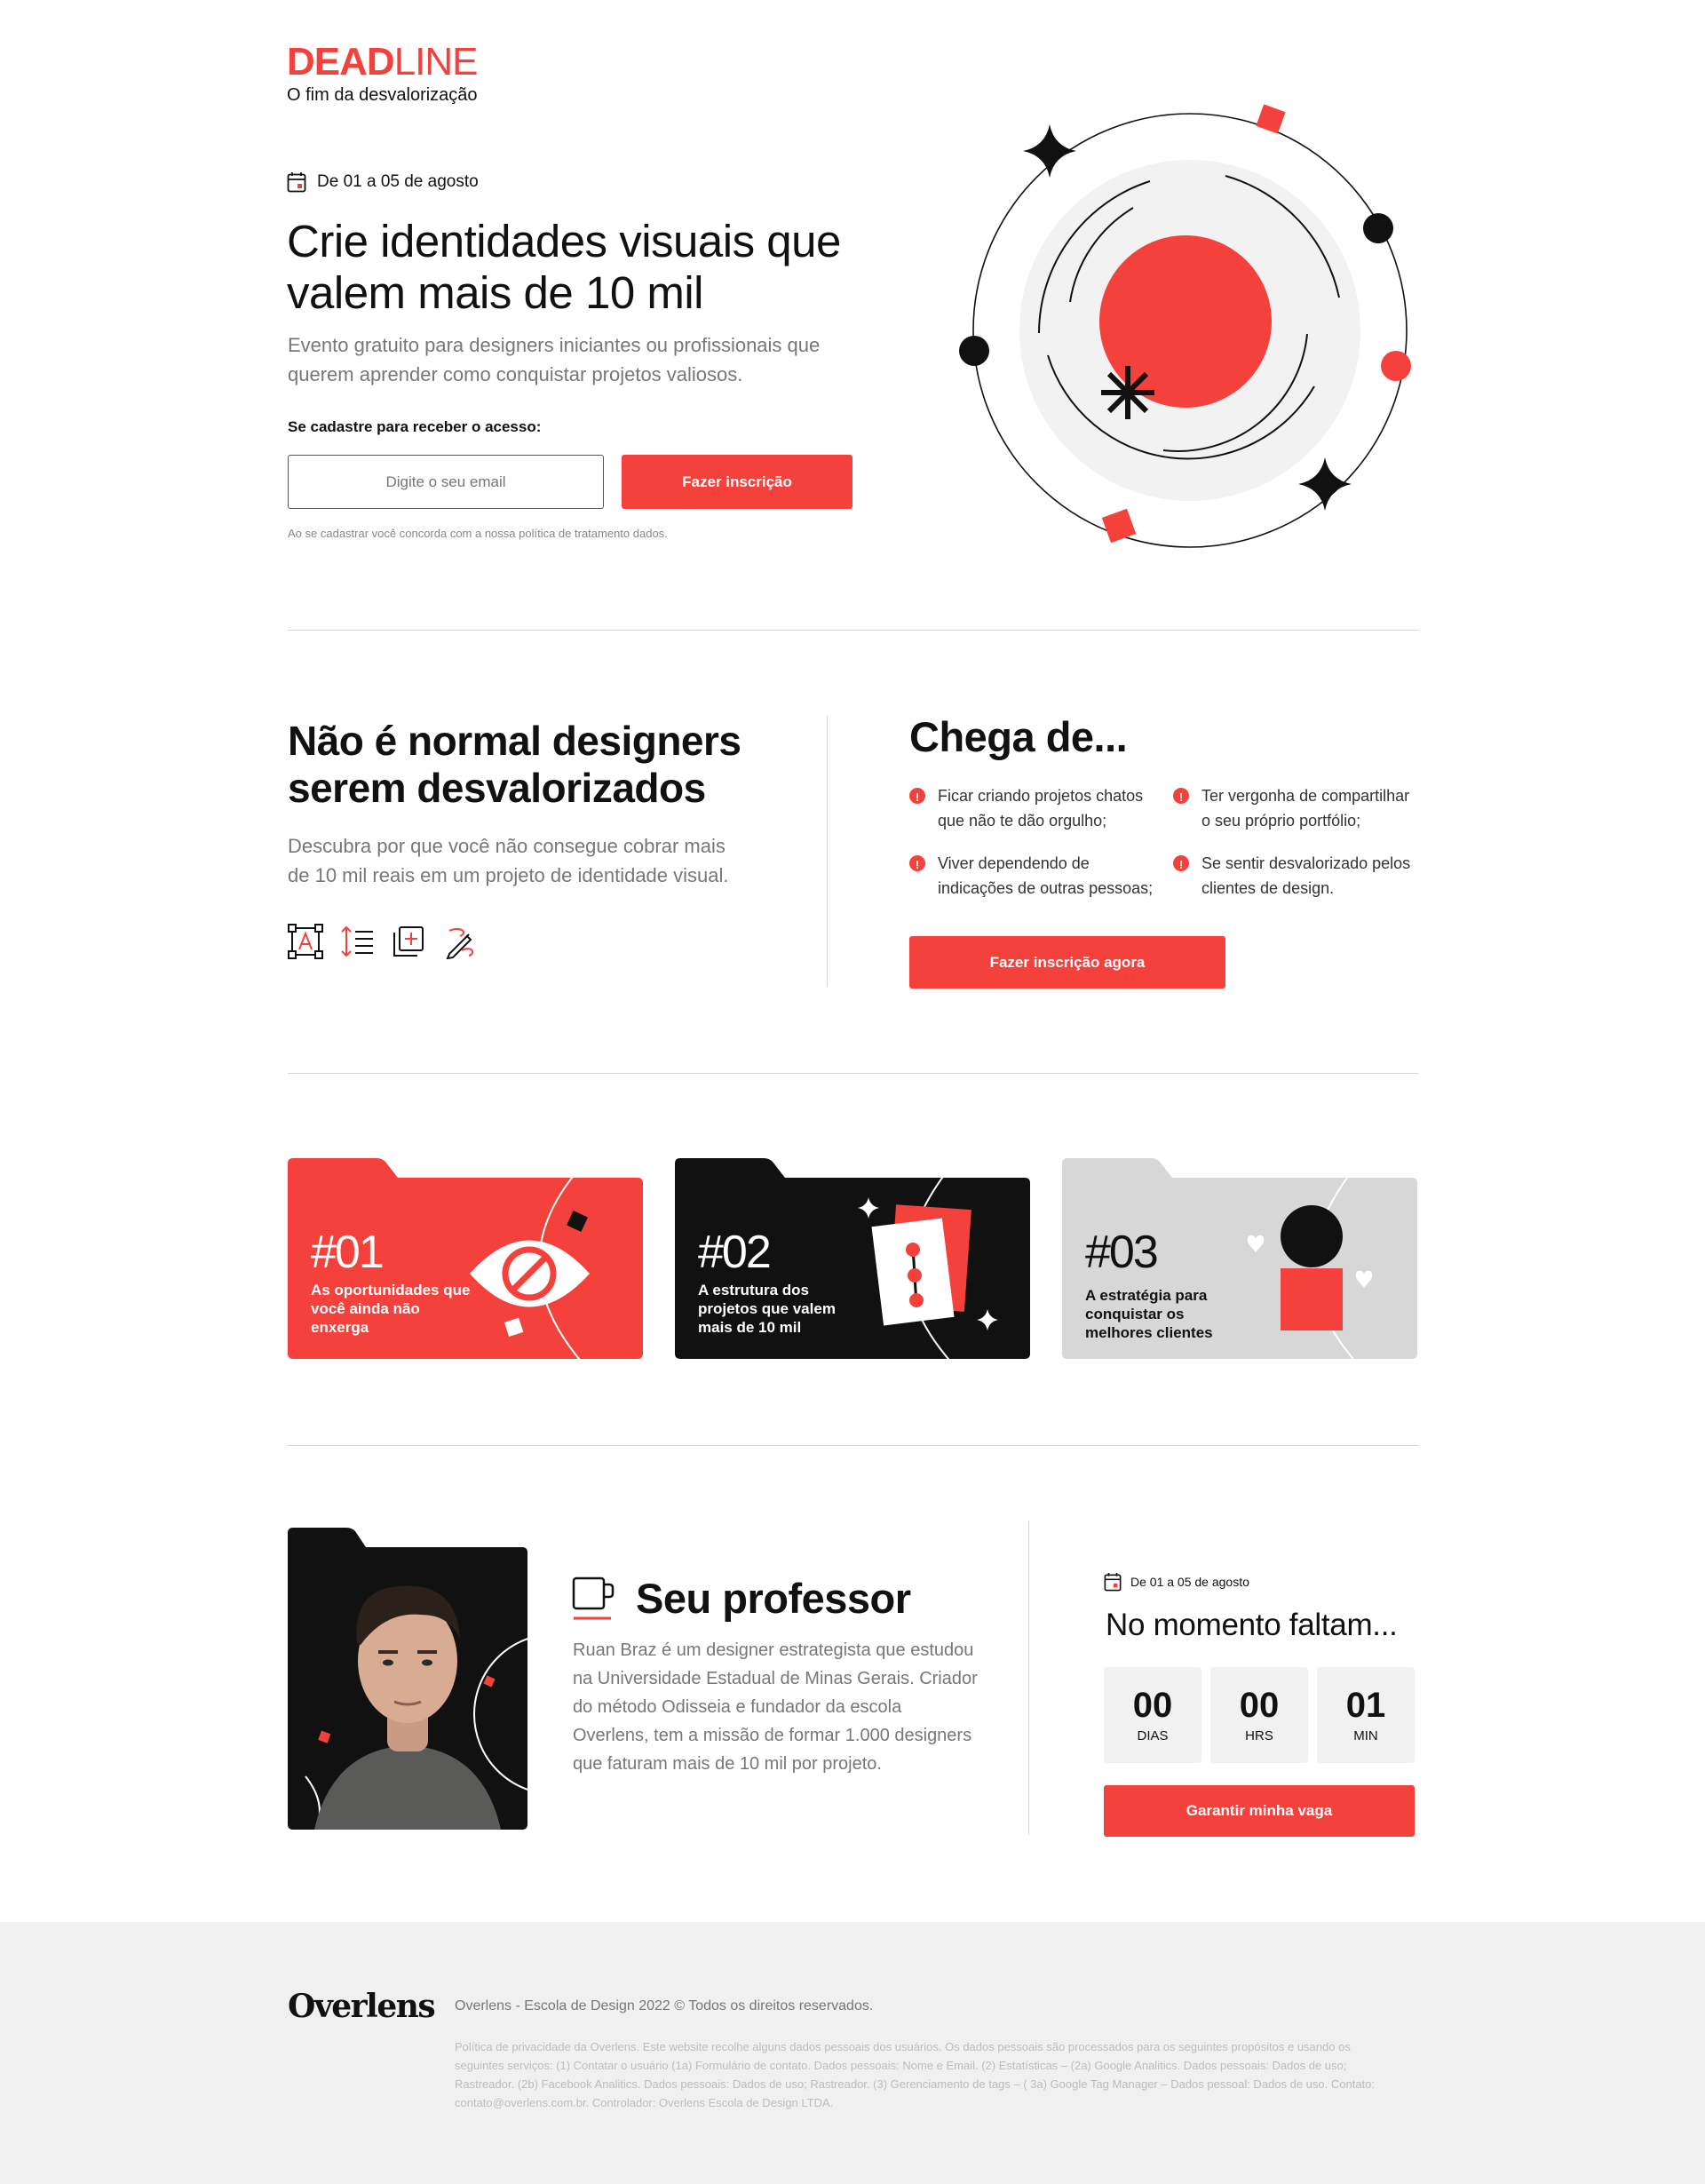  I want to click on professor-header: Seu professor, so click(742, 1598).